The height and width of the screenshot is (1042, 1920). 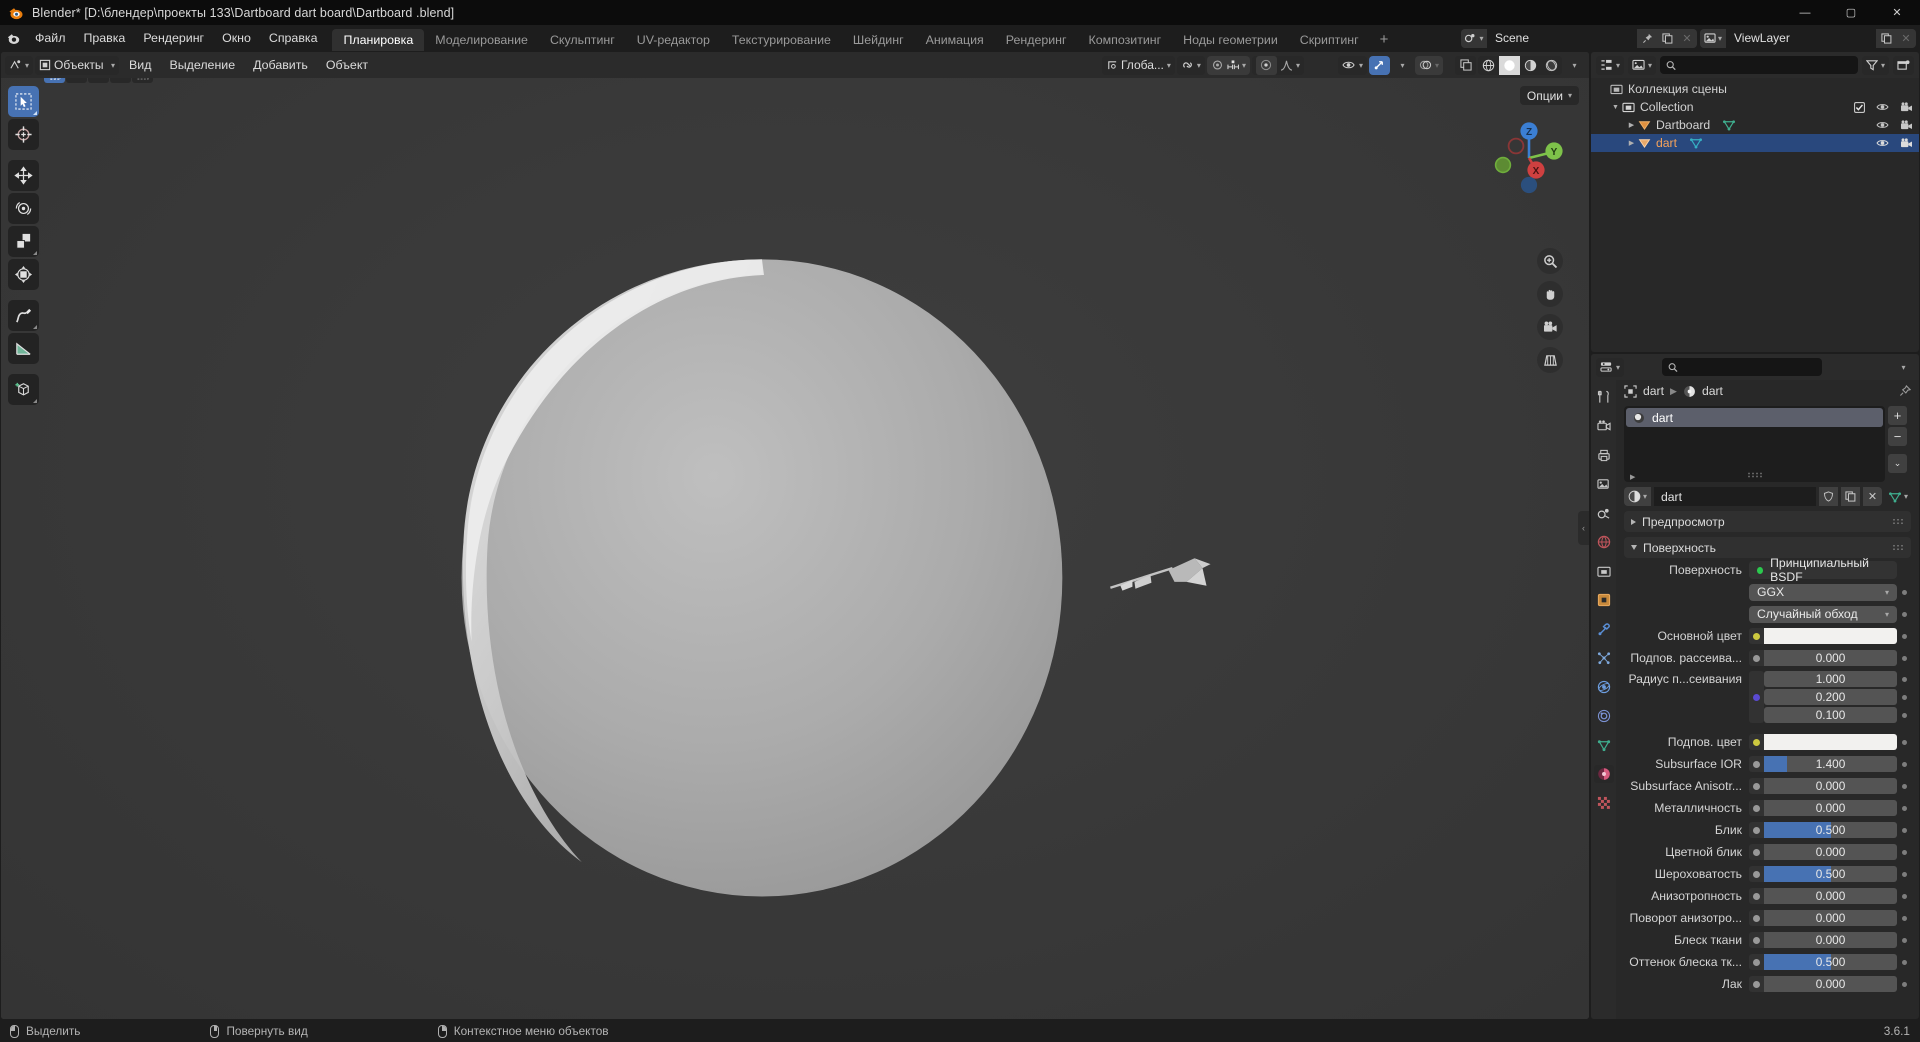 I want to click on panel-preview-header: Предпросмотр, so click(x=1767, y=521).